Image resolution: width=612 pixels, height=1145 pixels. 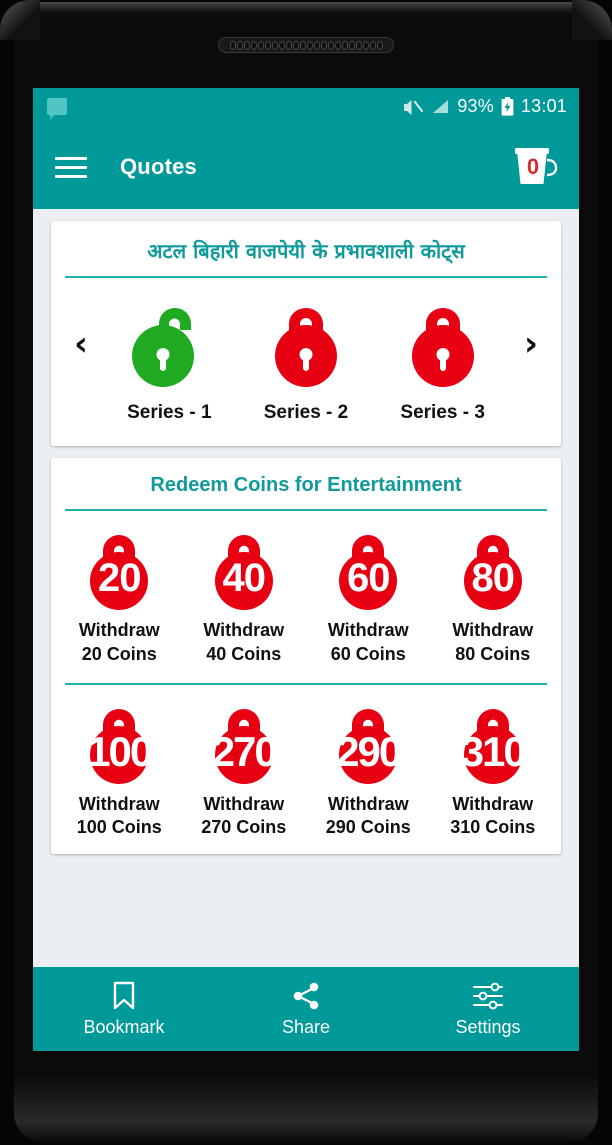 I want to click on carousel-next-button: ›, so click(x=531, y=359).